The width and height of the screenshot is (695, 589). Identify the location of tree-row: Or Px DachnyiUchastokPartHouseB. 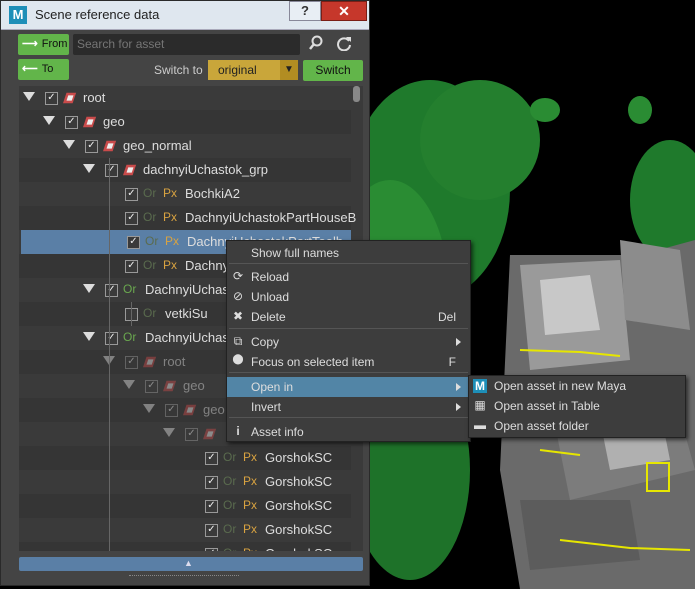
(187, 218).